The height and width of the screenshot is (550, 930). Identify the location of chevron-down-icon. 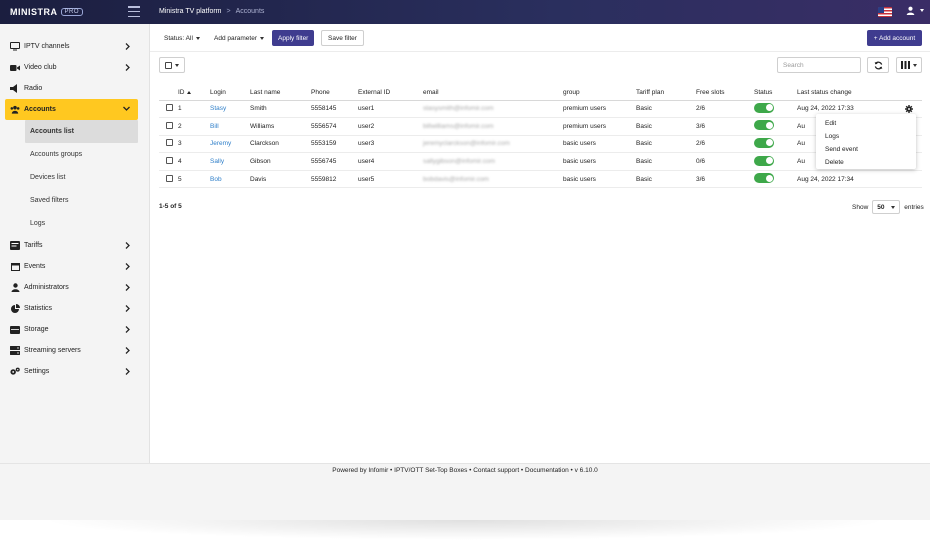
(126, 108).